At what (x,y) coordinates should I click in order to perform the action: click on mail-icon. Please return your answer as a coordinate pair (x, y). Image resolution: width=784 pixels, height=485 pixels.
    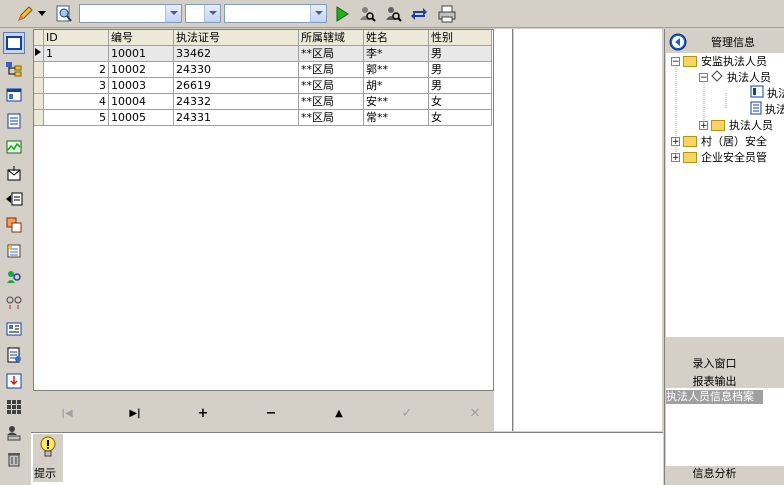
    Looking at the image, I should click on (14, 173).